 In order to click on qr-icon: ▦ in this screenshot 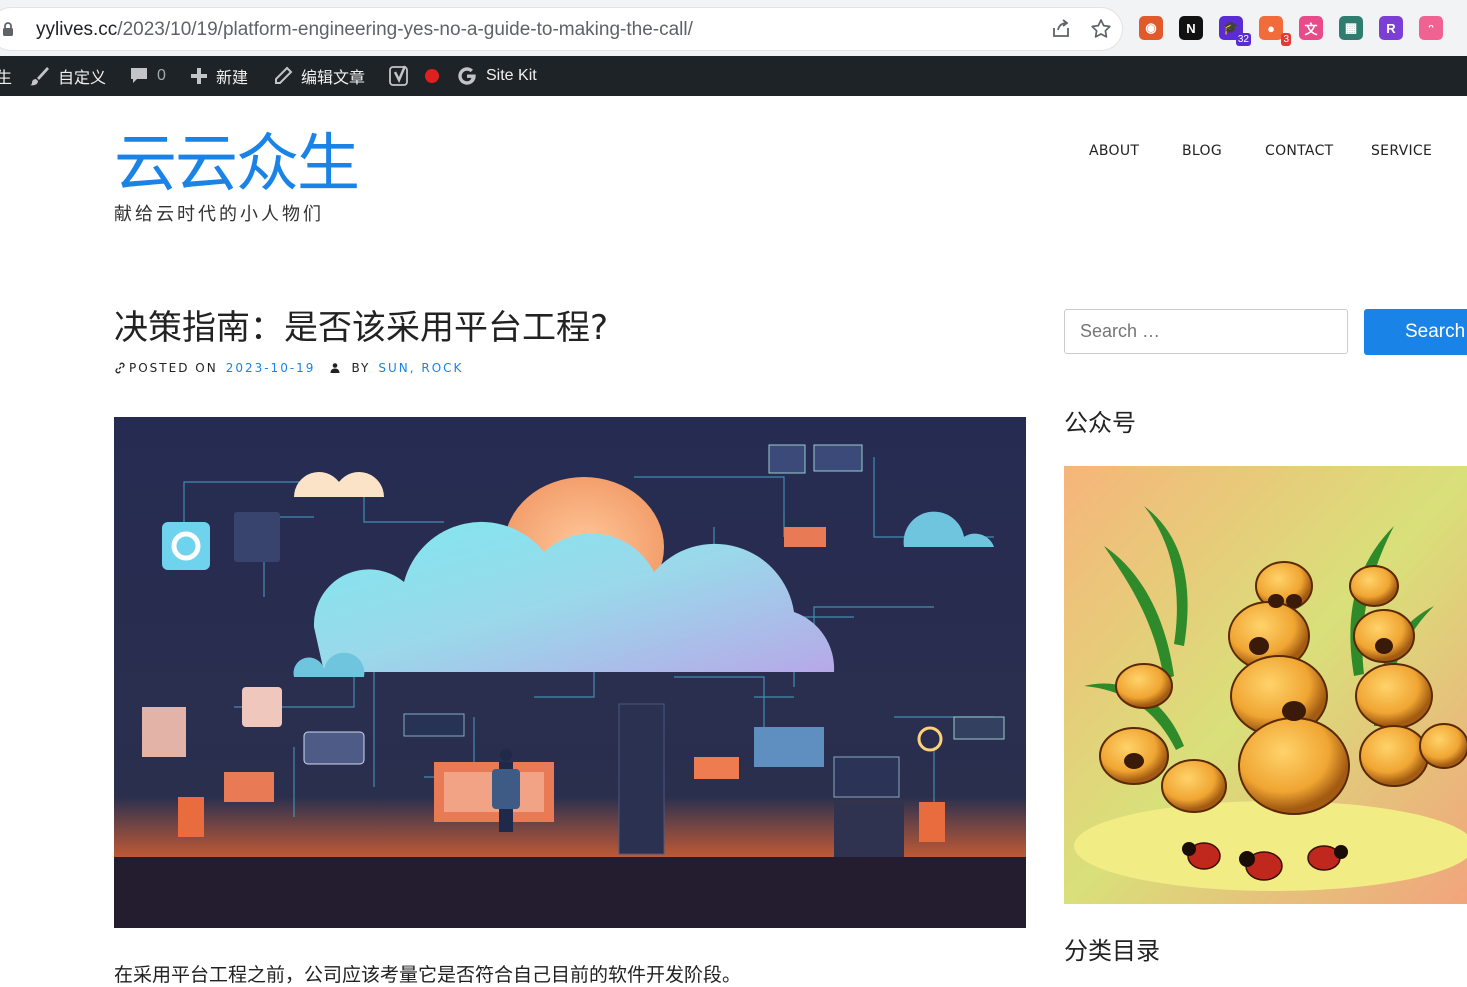, I will do `click(1351, 28)`.